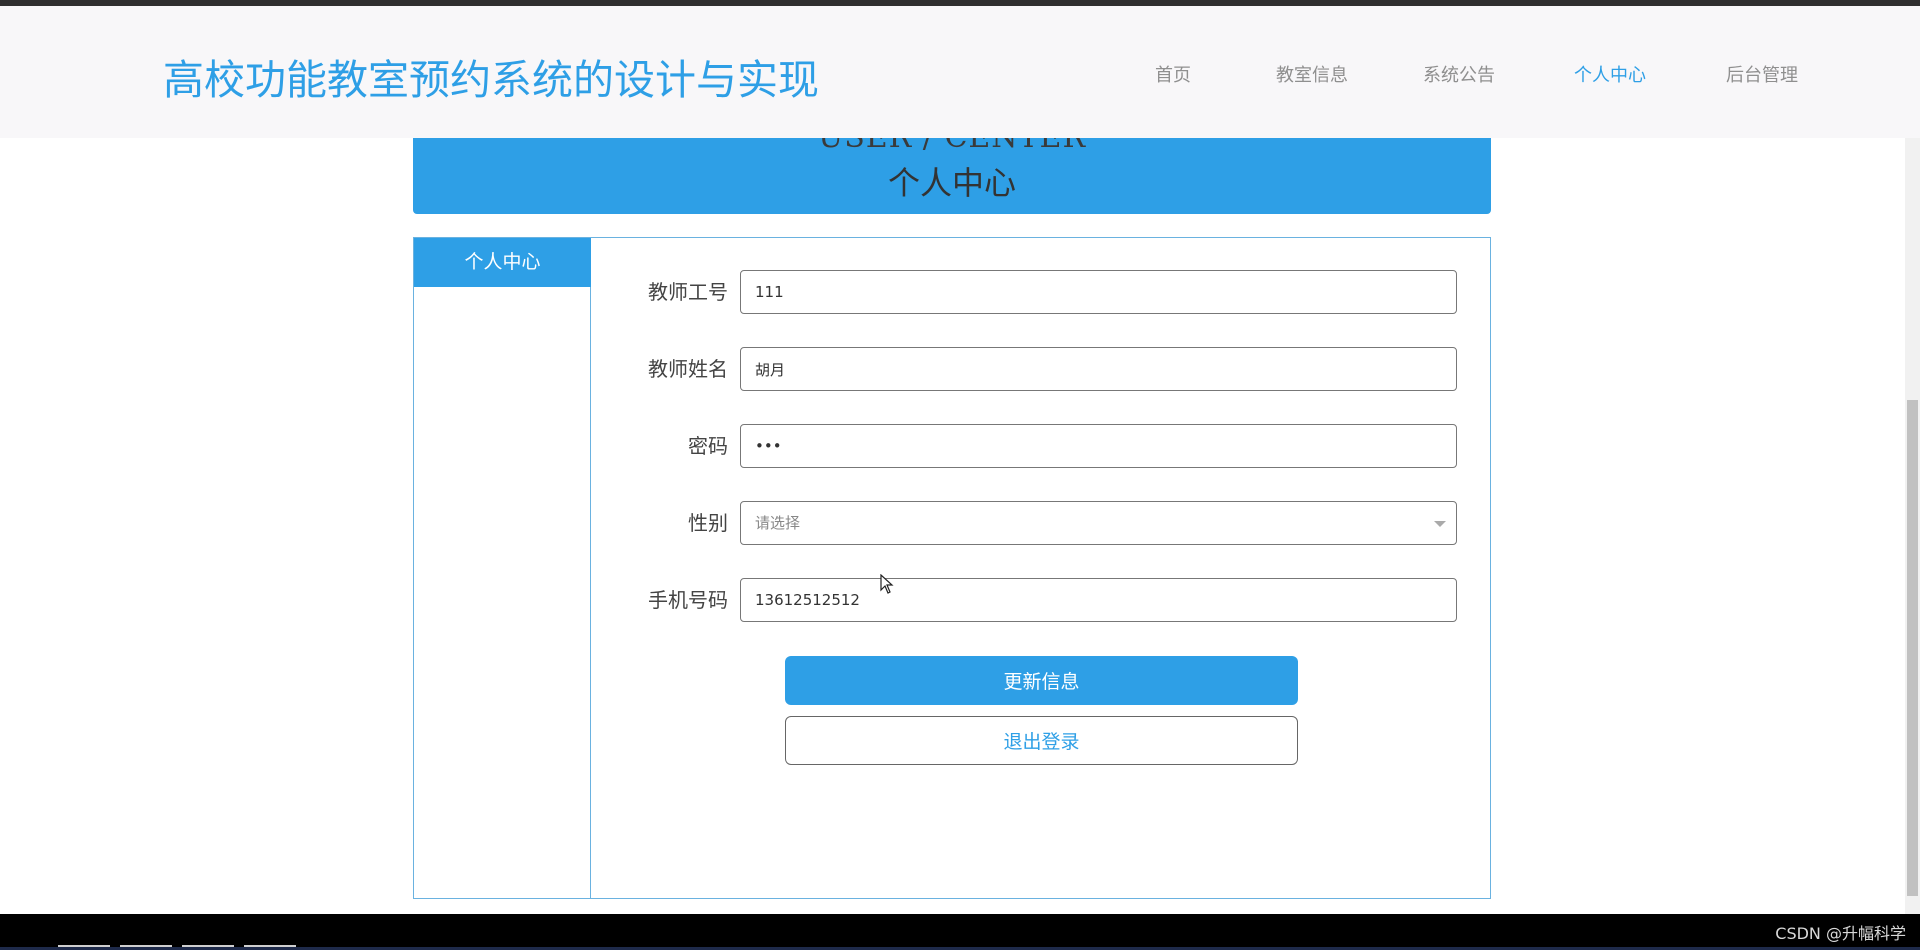 The image size is (1920, 950). I want to click on page-banner: USER / CENTER 个人中心, so click(952, 176).